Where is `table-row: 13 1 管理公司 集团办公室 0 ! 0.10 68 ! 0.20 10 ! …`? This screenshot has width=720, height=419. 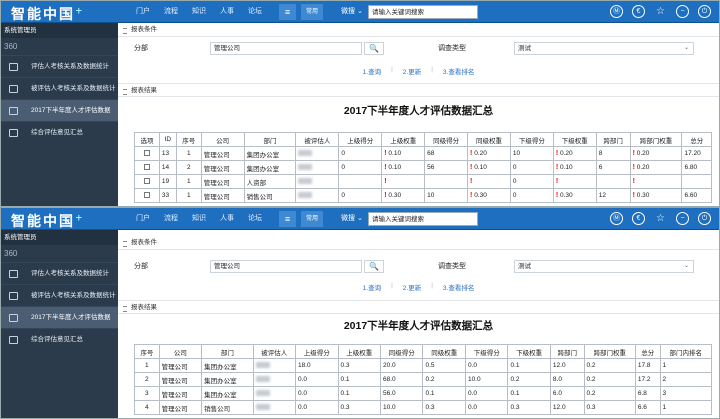
table-row: 13 1 管理公司 集团办公室 0 ! 0.10 68 ! 0.20 10 ! … is located at coordinates (423, 153).